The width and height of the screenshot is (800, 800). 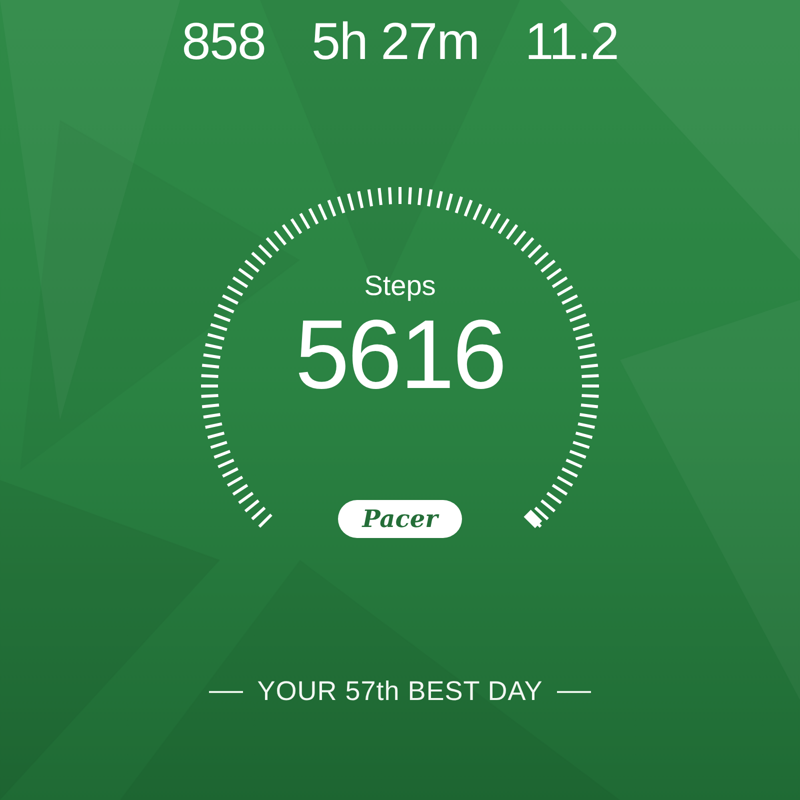 I want to click on gauge-label: Steps, so click(x=400, y=286).